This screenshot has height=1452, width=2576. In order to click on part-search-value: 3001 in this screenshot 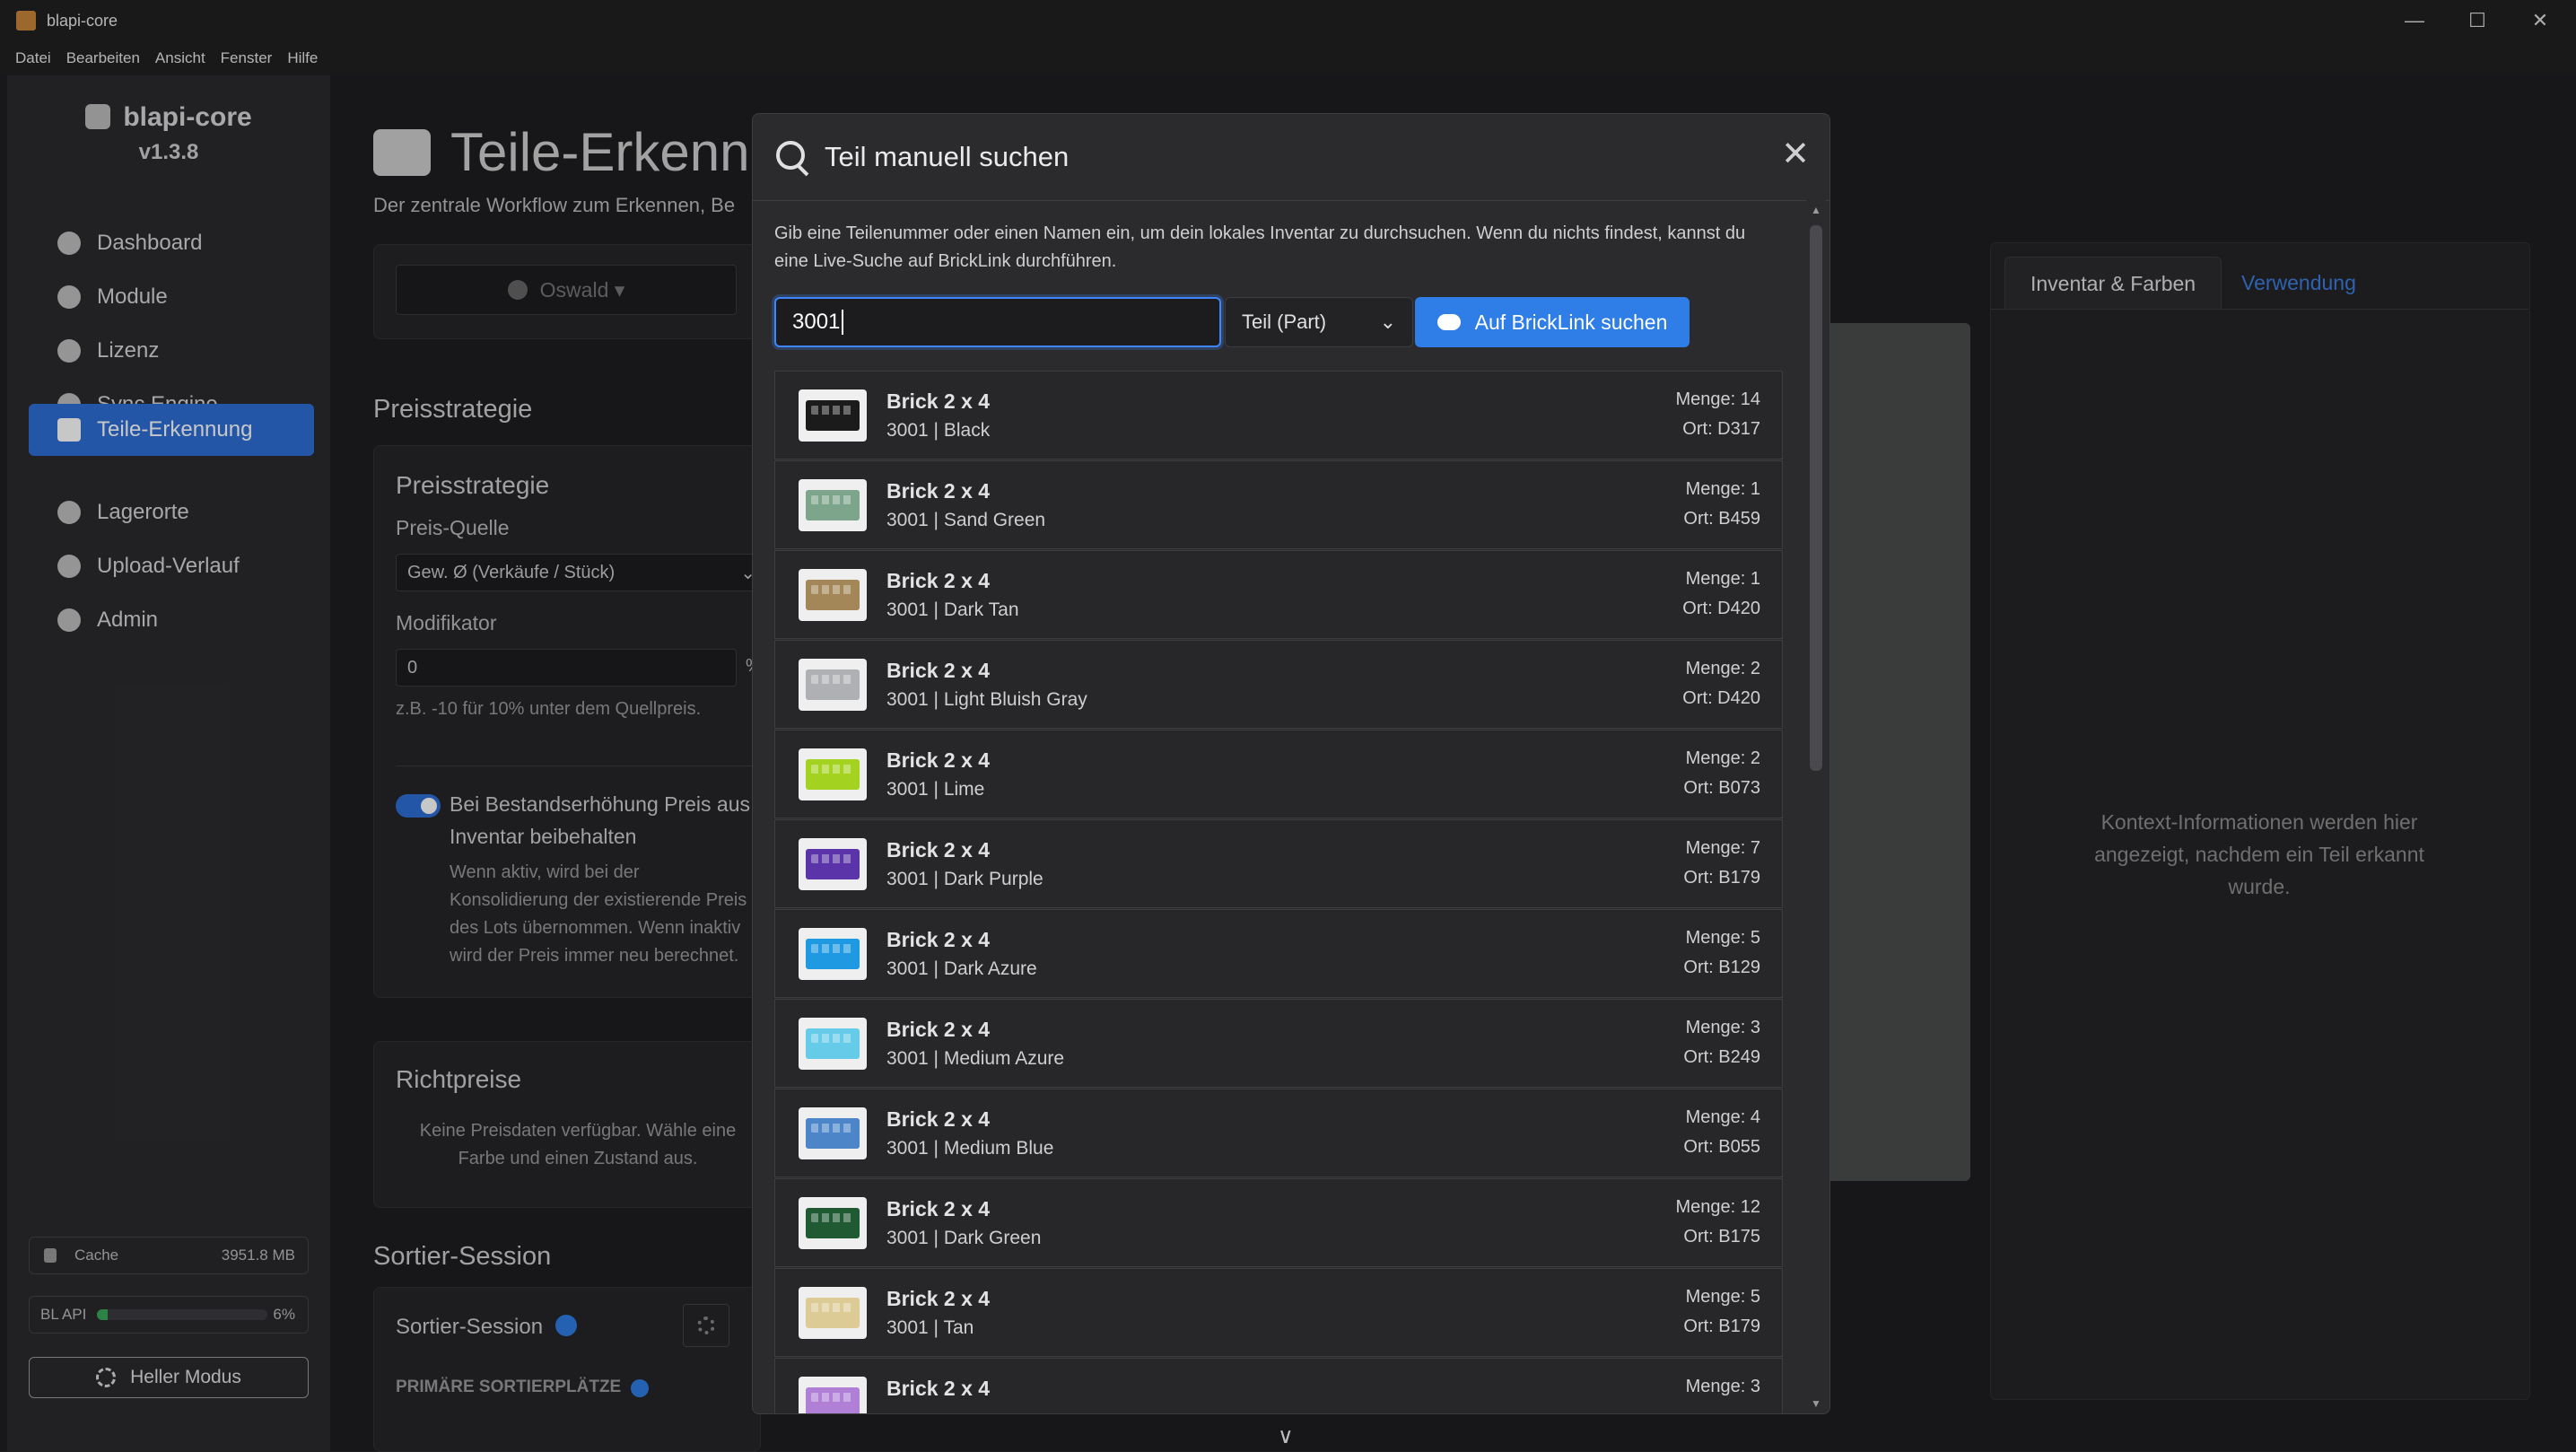, I will do `click(817, 322)`.